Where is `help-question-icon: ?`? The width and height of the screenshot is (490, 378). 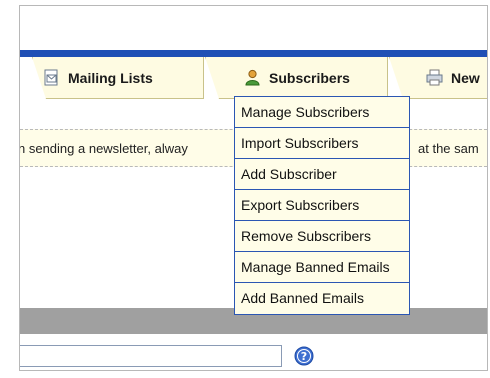 help-question-icon: ? is located at coordinates (304, 356).